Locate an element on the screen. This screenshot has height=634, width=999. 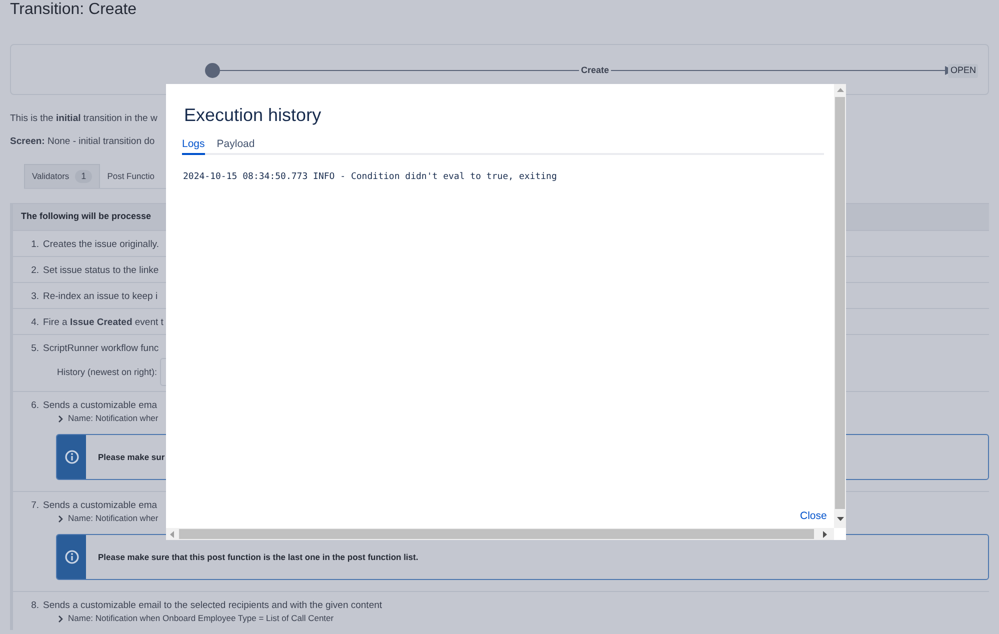
step-number: 7. is located at coordinates (34, 505).